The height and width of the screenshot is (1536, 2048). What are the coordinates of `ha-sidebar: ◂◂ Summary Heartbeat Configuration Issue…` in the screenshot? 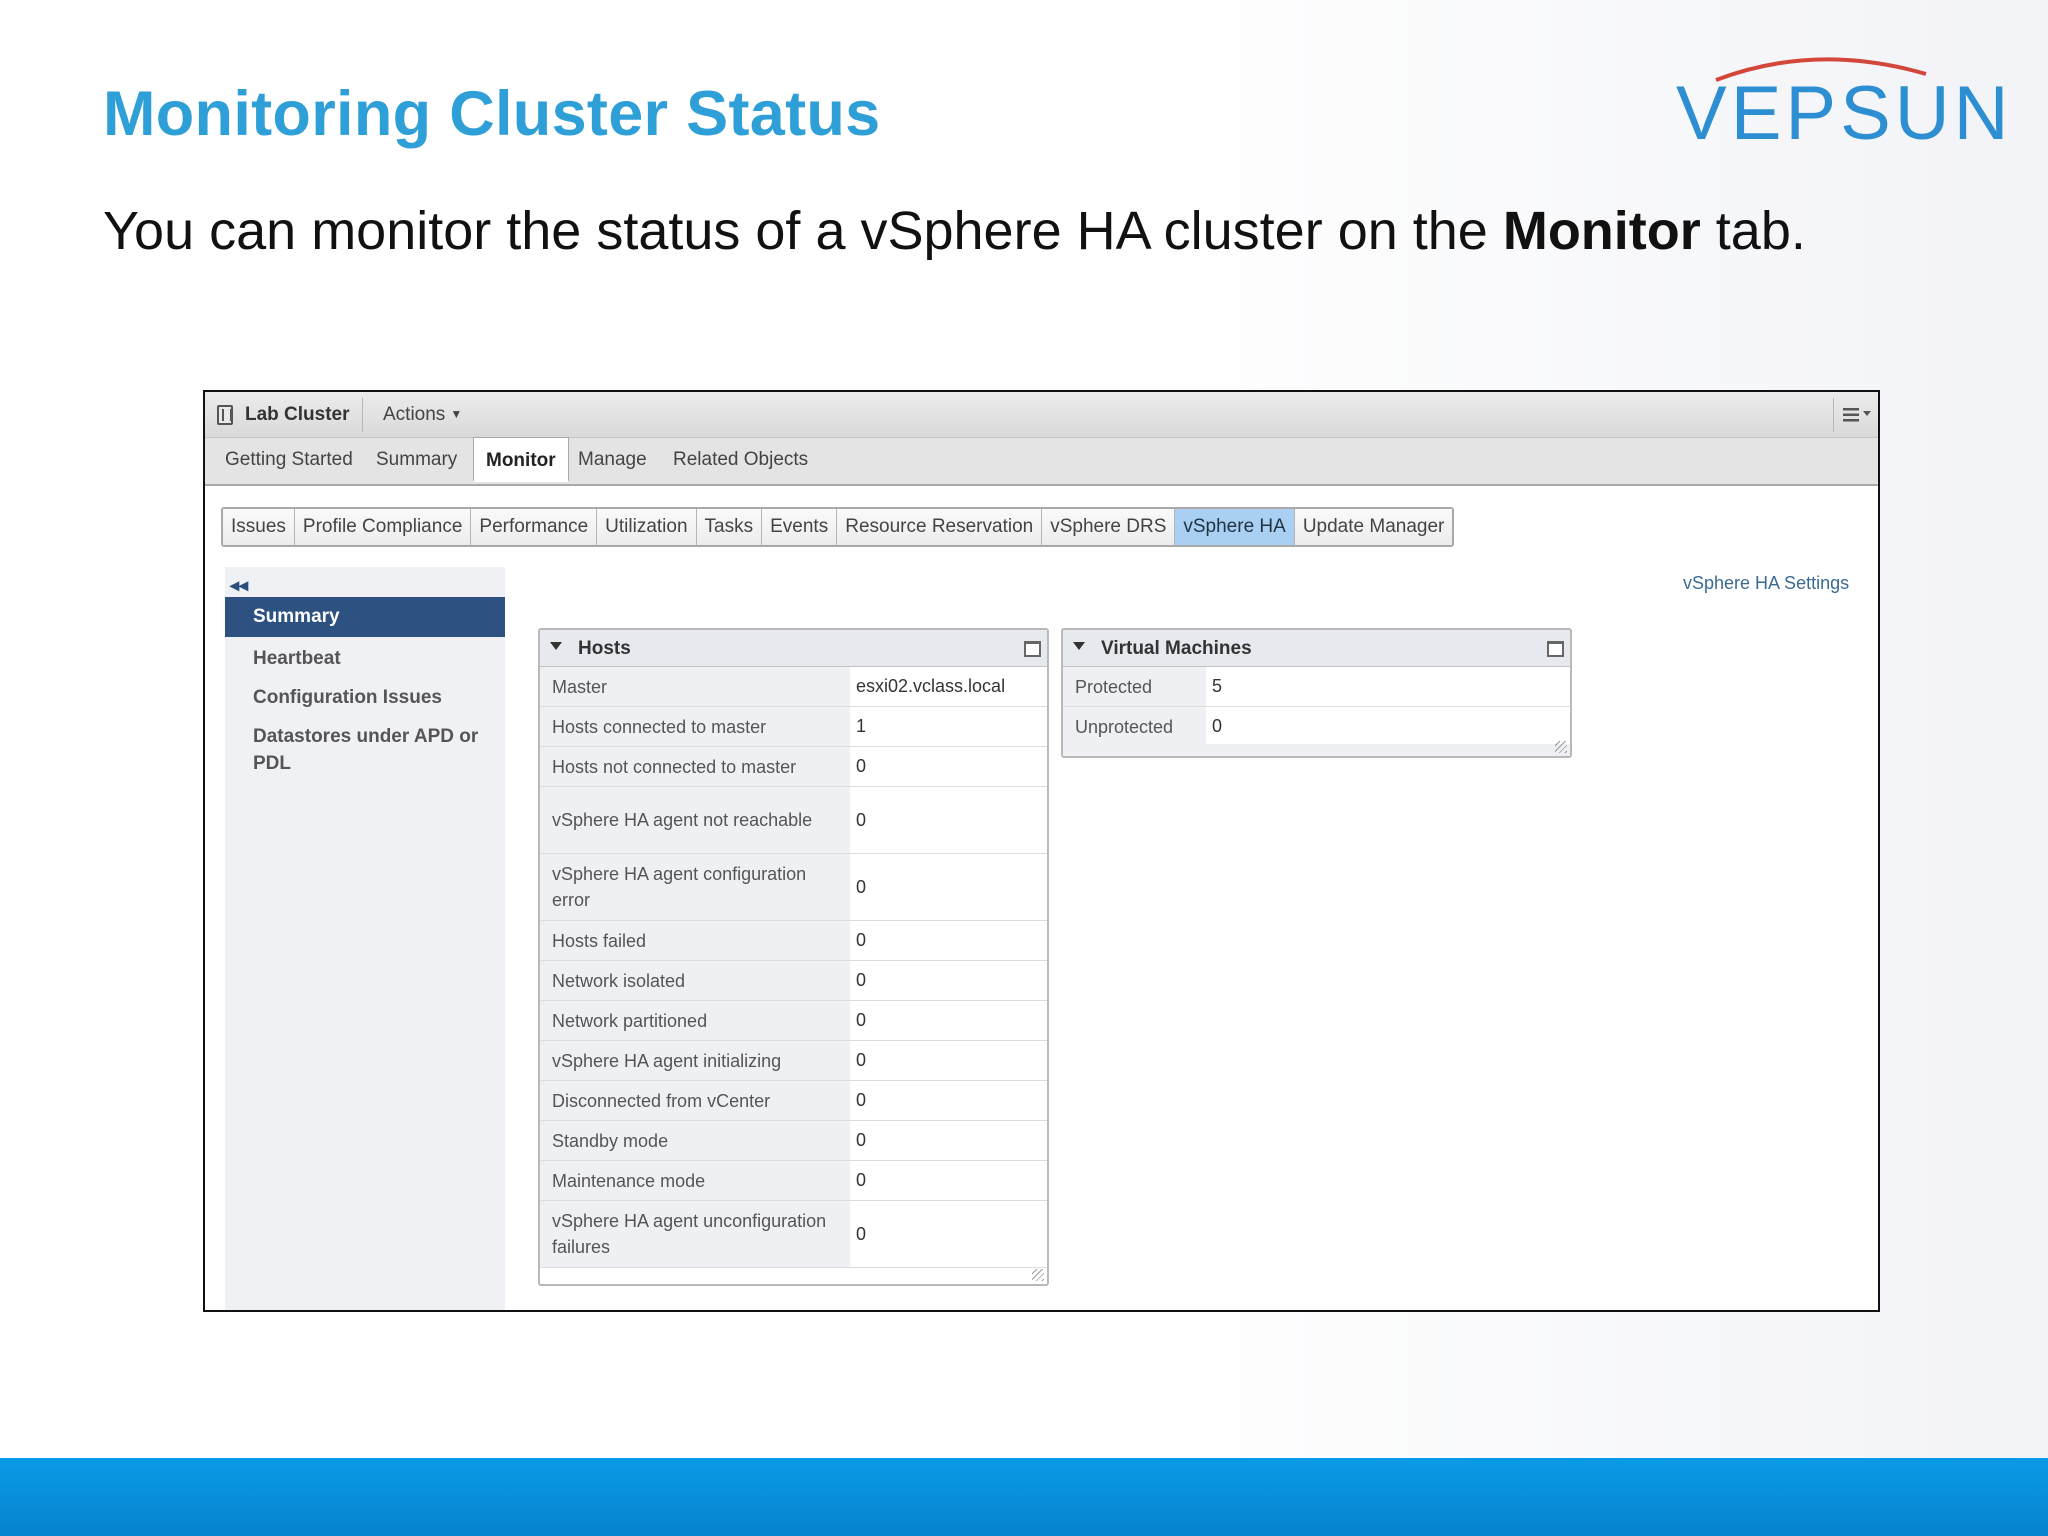 It's located at (365, 938).